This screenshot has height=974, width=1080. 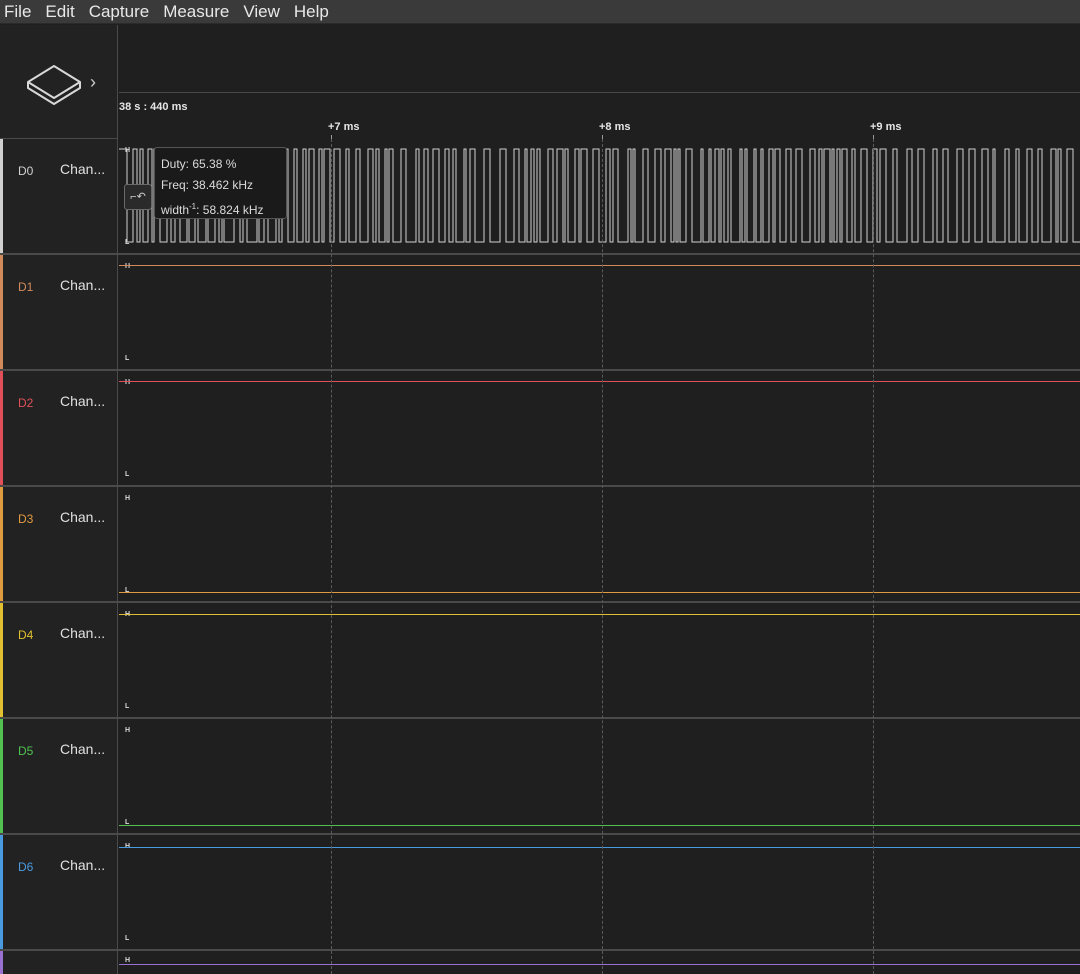 What do you see at coordinates (26, 867) in the screenshot?
I see `channel-id: D6` at bounding box center [26, 867].